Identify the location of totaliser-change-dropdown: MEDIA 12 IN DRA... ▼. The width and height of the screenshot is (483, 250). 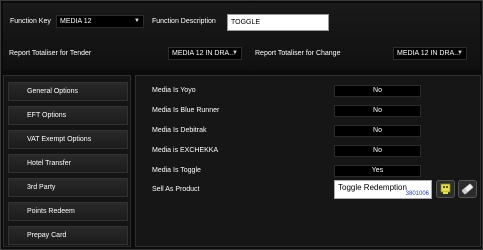
(430, 53).